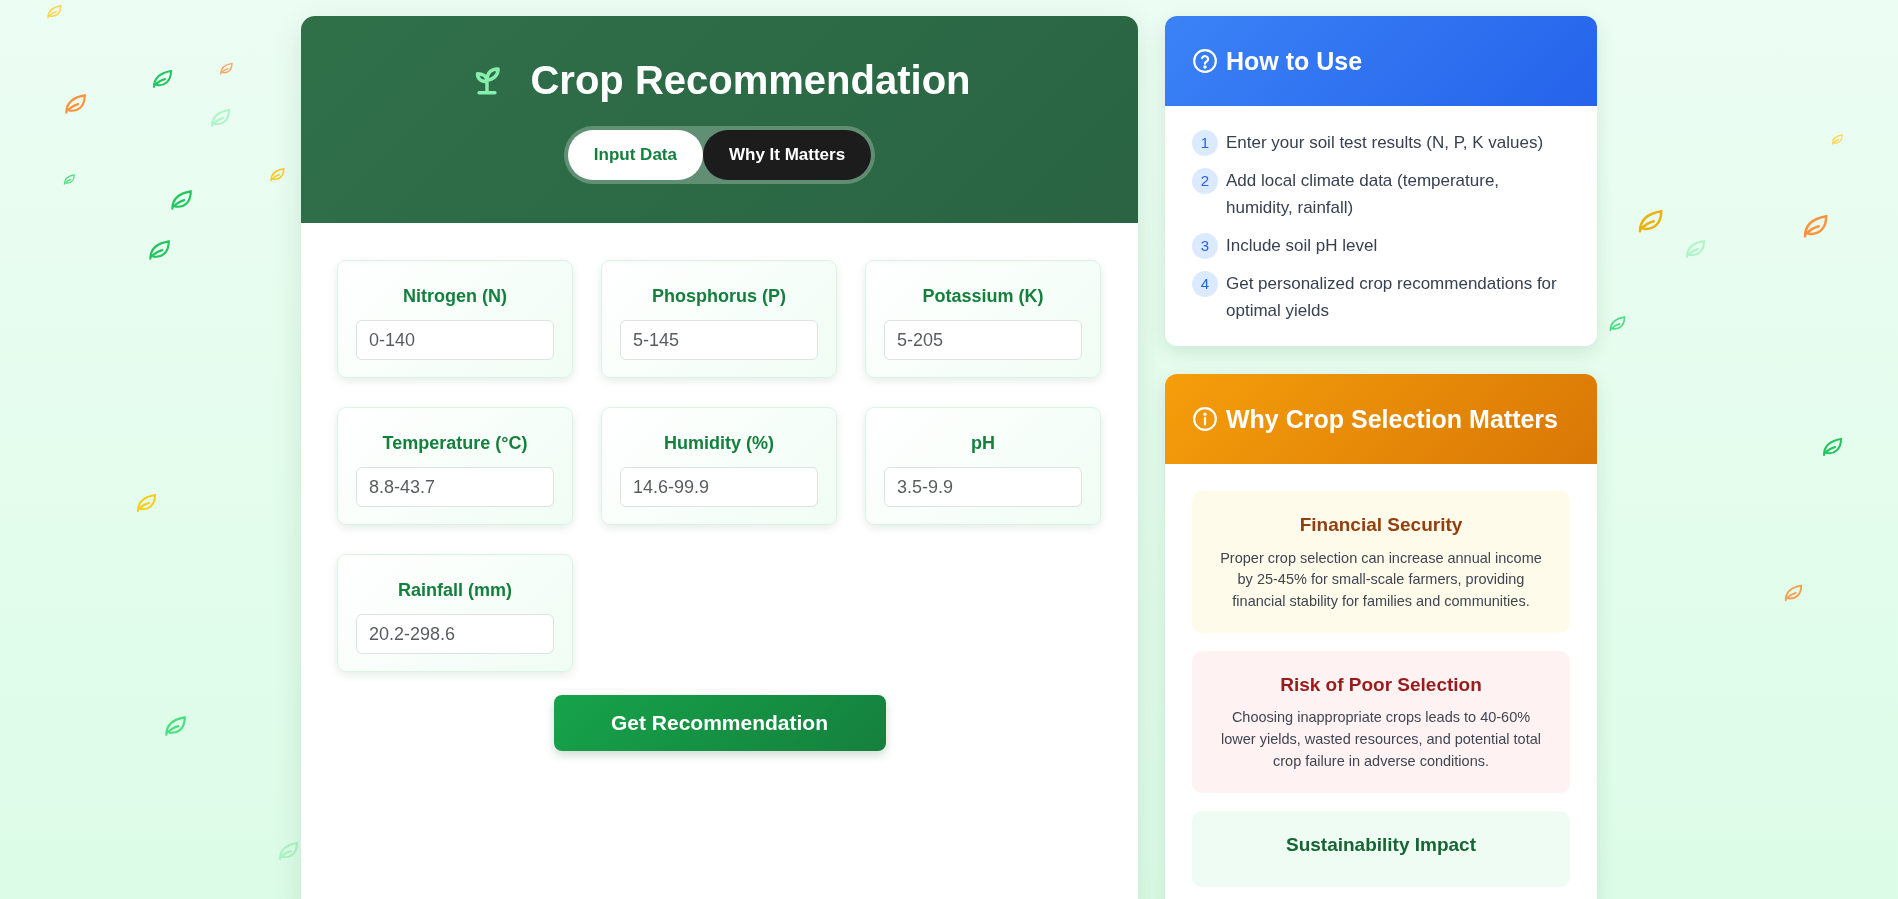 This screenshot has height=899, width=1898. What do you see at coordinates (719, 723) in the screenshot?
I see `get-recommendation-button: Get Recommendation` at bounding box center [719, 723].